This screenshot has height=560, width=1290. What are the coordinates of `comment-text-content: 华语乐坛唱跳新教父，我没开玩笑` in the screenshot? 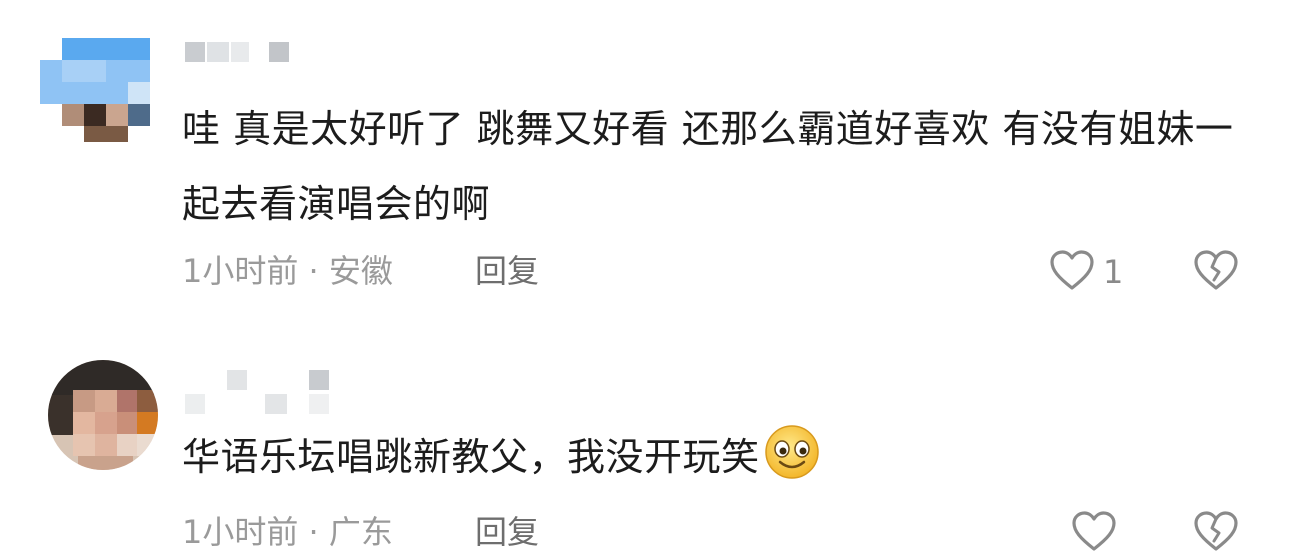 It's located at (471, 457).